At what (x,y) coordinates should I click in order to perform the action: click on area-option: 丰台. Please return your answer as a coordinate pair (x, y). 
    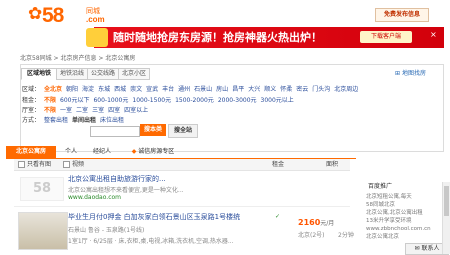
    Looking at the image, I should click on (168, 89).